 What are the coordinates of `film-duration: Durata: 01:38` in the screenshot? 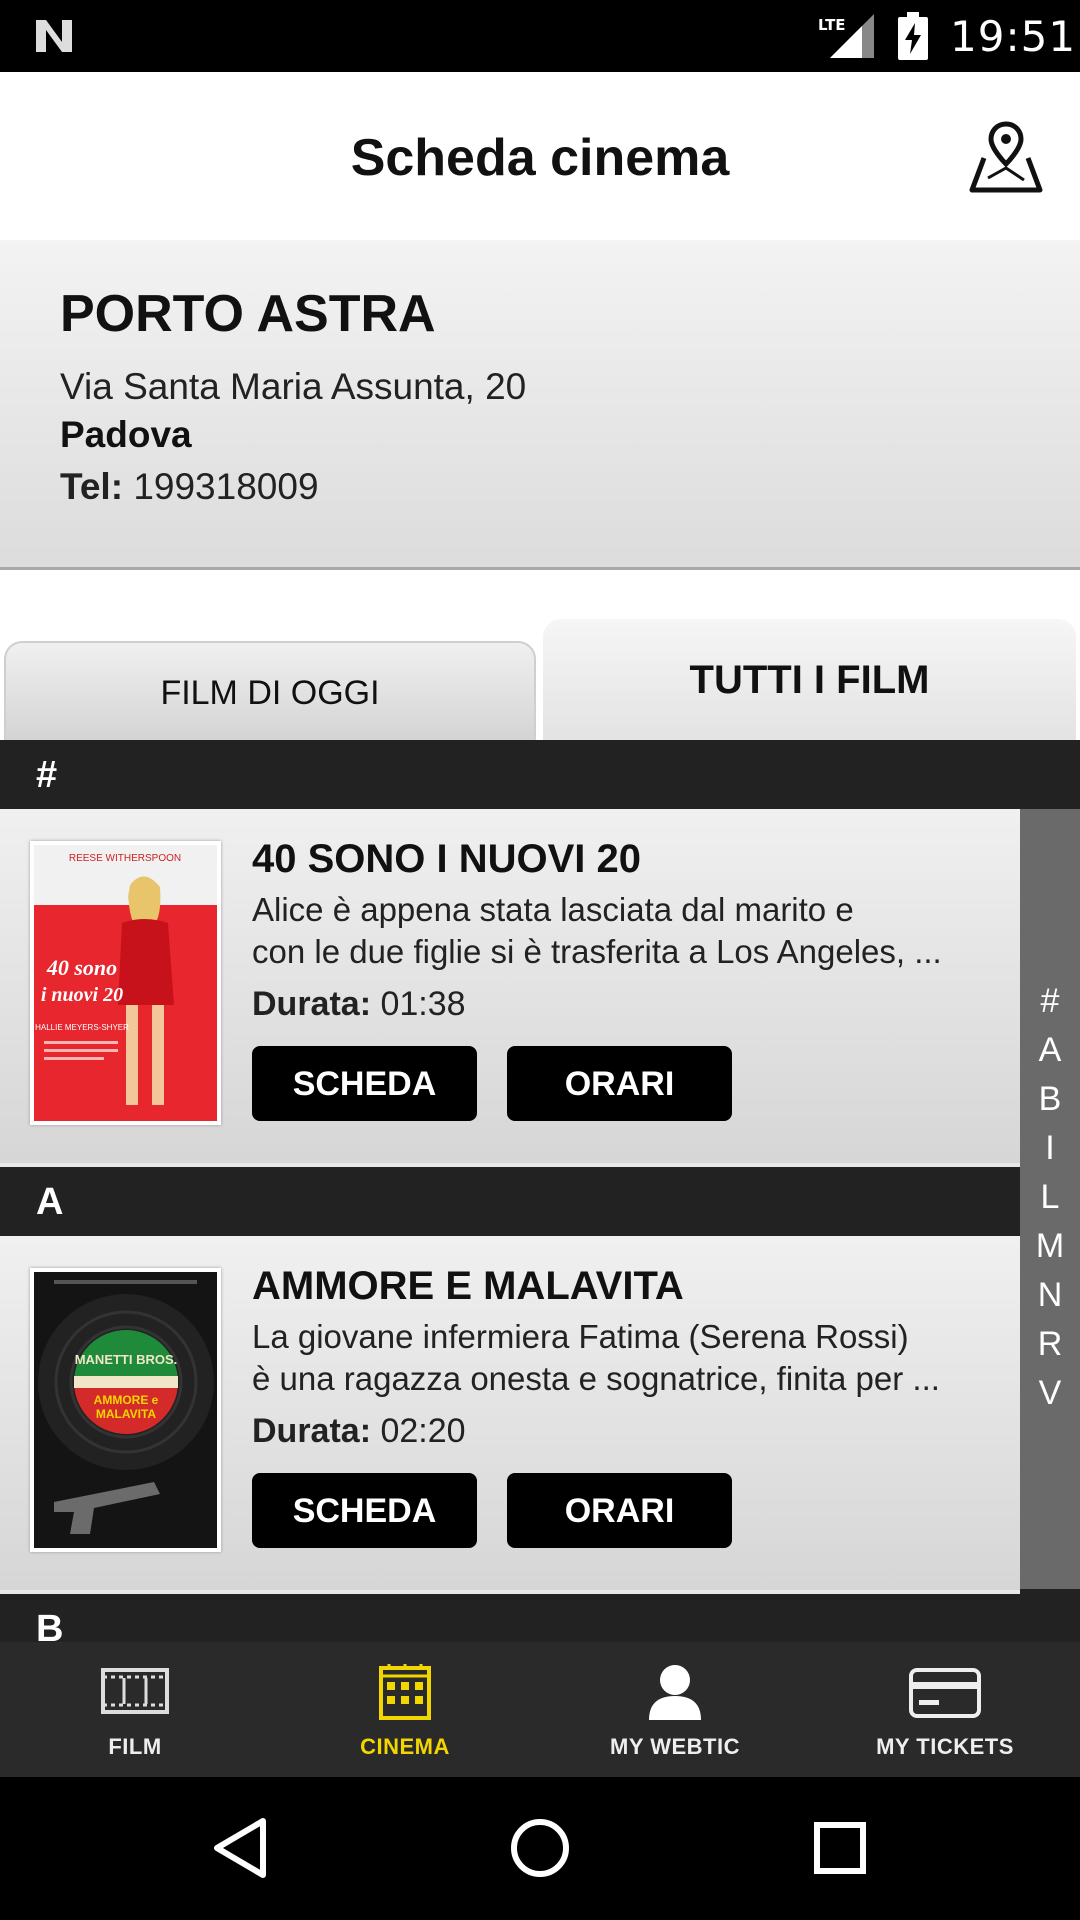 It's located at (359, 1004).